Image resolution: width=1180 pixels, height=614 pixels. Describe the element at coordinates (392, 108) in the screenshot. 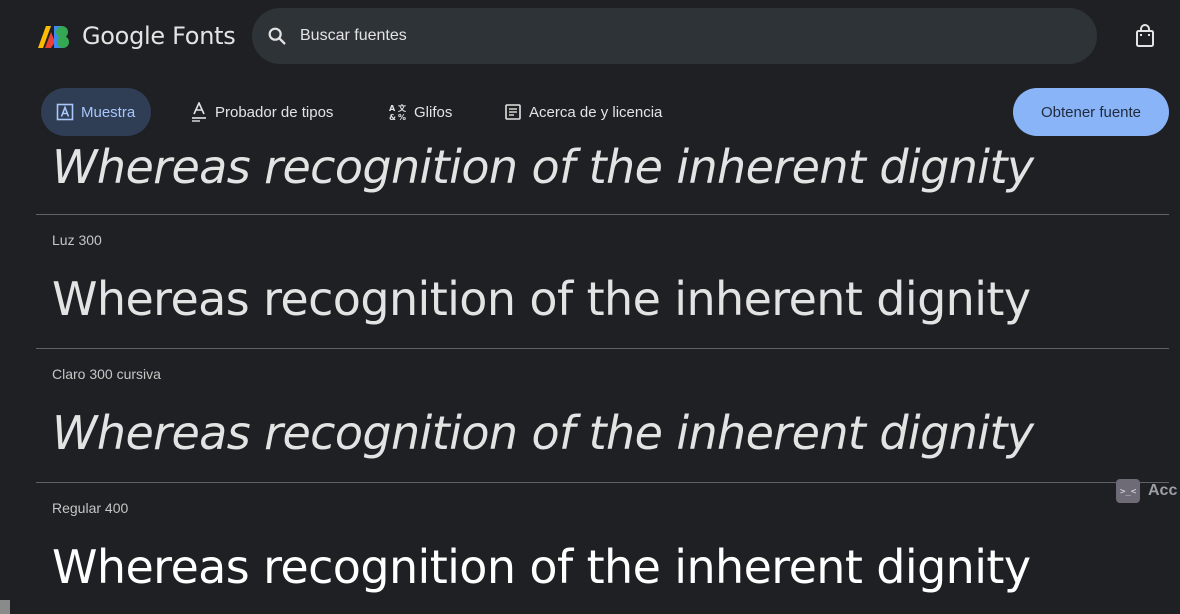

I see `svg-text: A` at that location.